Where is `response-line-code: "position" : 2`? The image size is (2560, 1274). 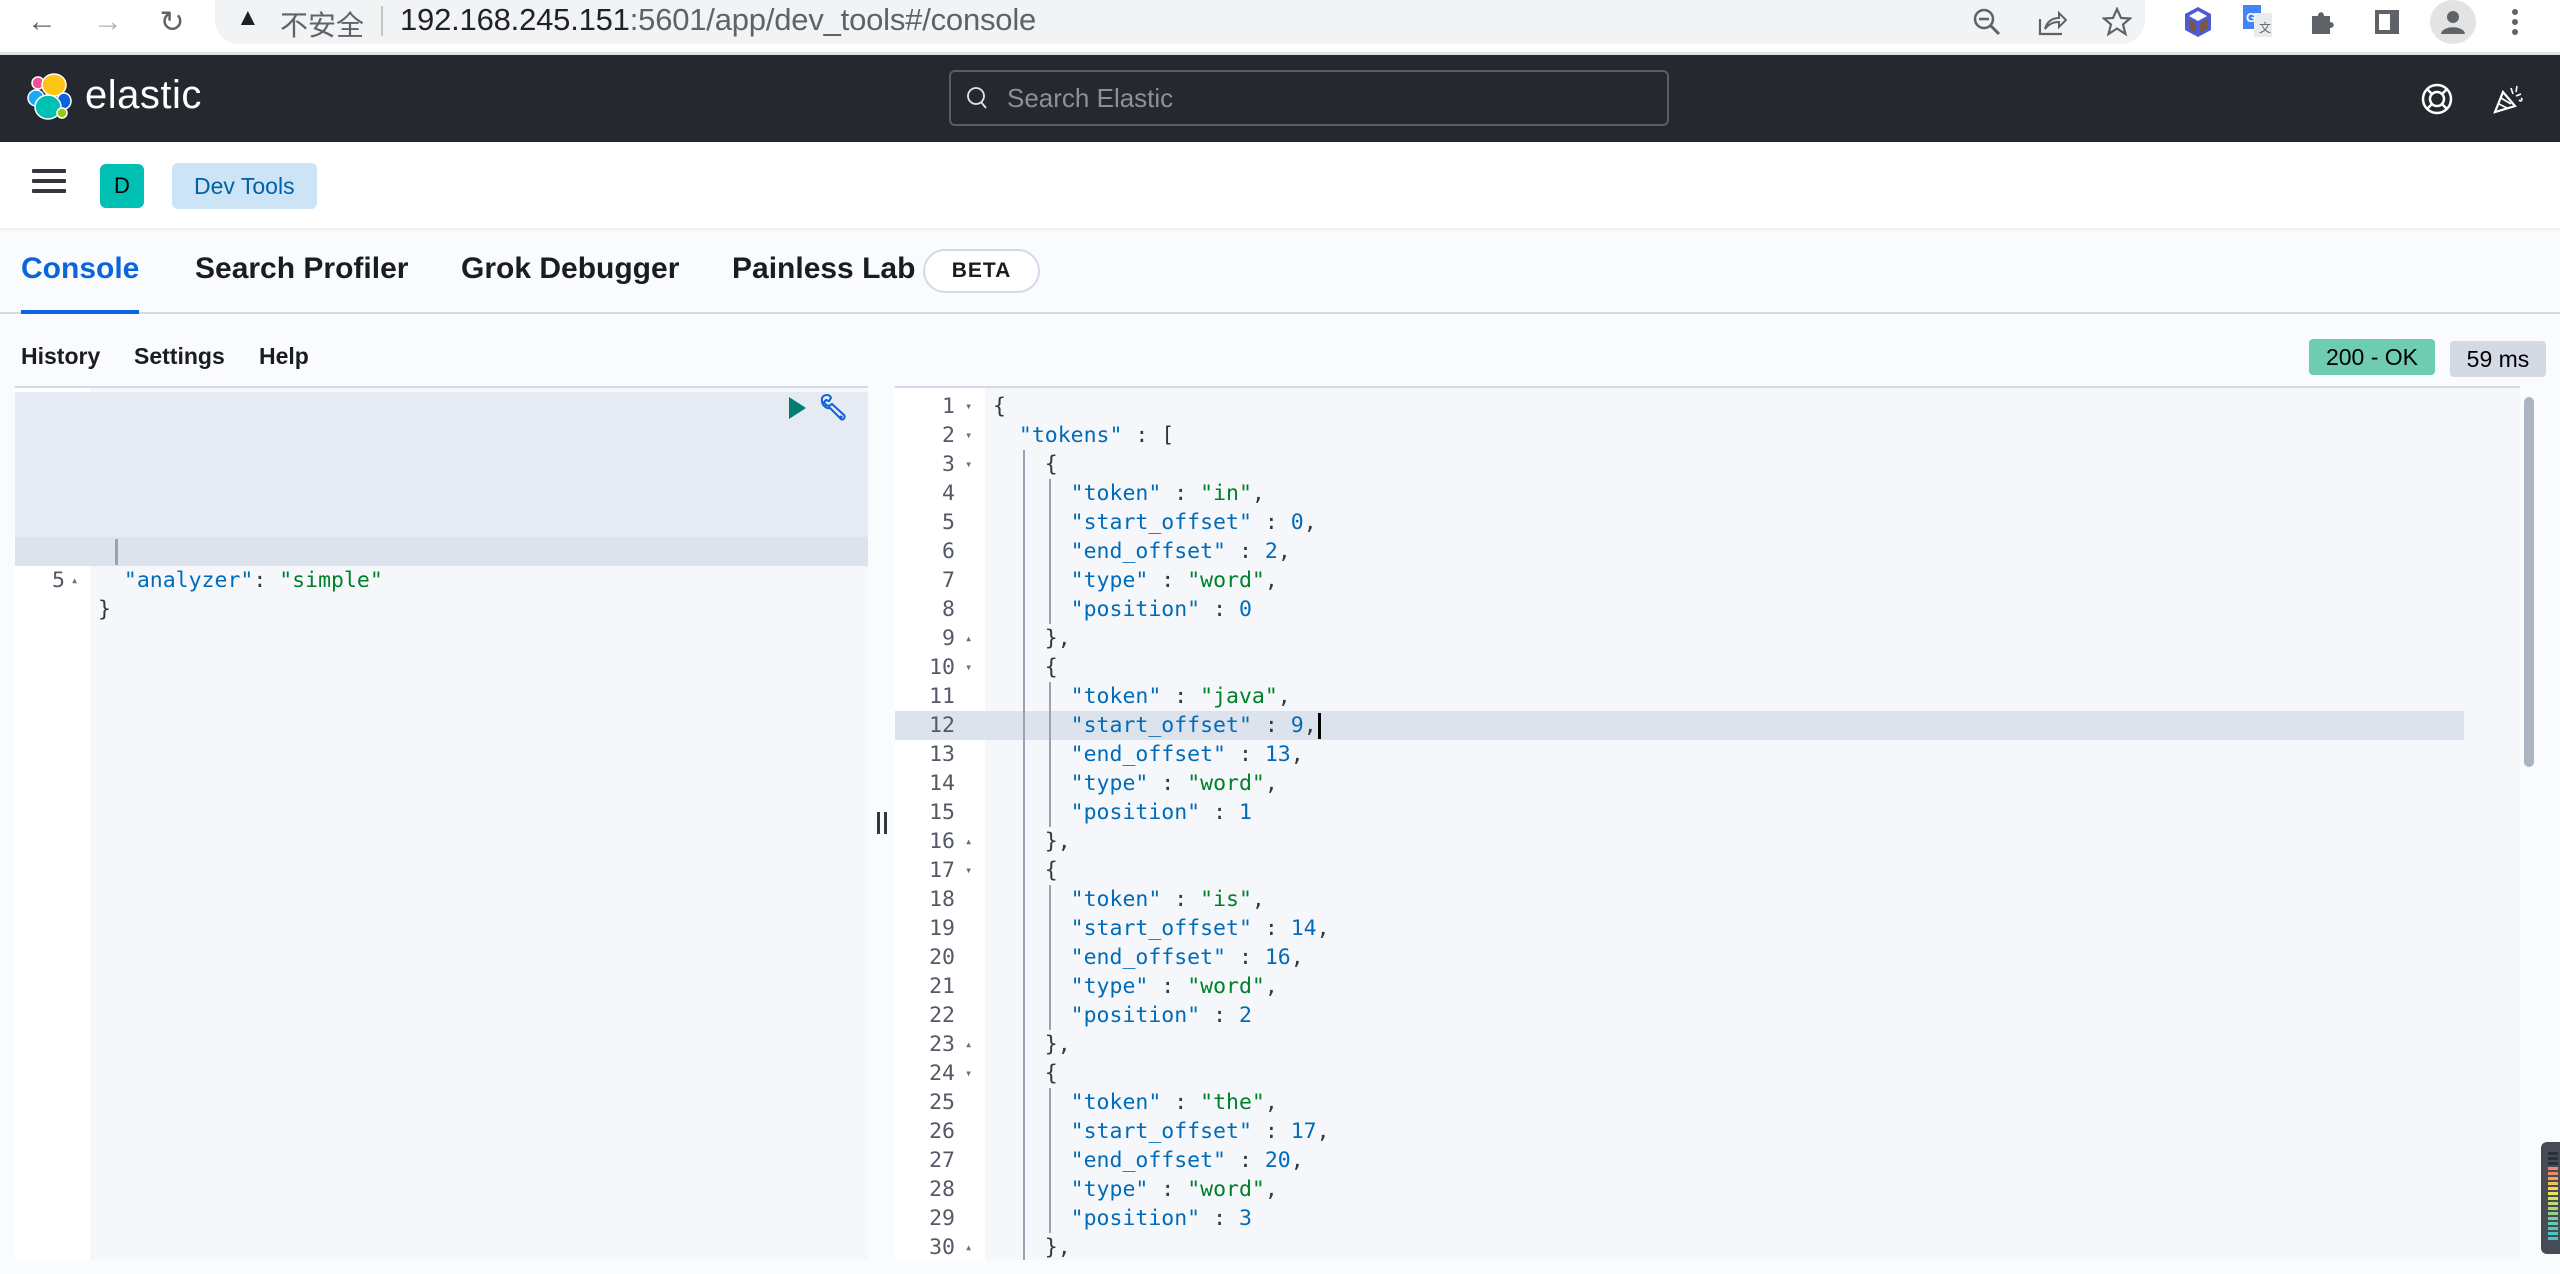
response-line-code: "position" : 2 is located at coordinates (1161, 1015).